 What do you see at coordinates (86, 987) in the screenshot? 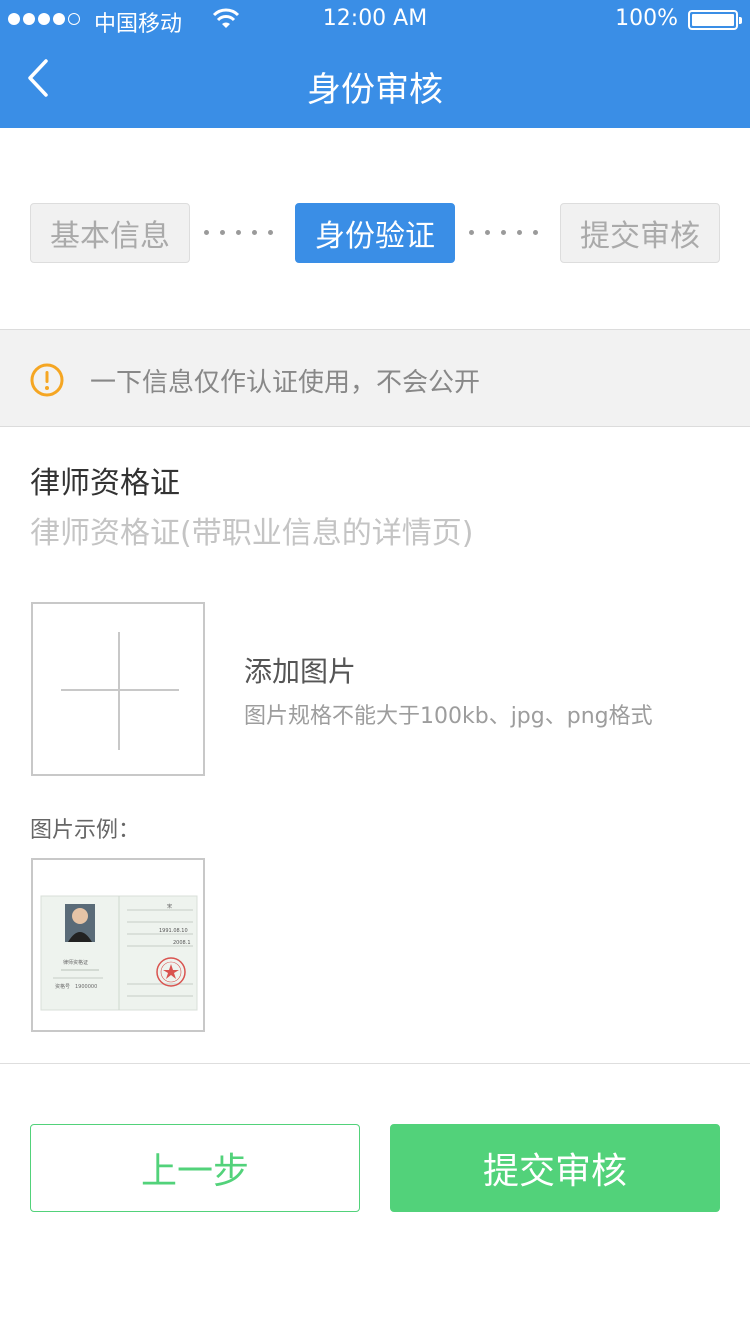
I see `cert-number: 1900000` at bounding box center [86, 987].